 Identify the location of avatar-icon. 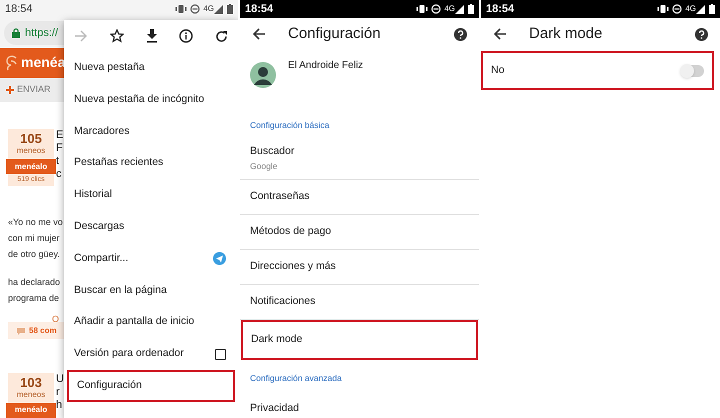
(263, 75).